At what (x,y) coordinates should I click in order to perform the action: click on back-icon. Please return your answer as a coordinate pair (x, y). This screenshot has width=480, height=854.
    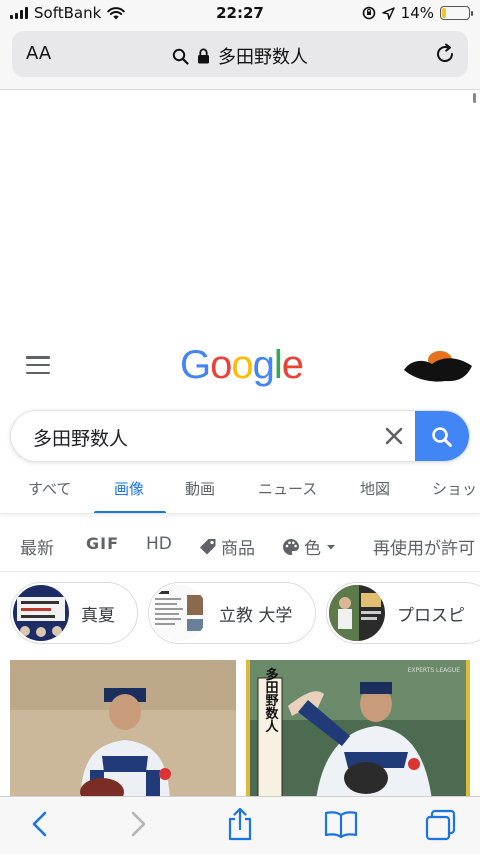
    Looking at the image, I should click on (40, 824).